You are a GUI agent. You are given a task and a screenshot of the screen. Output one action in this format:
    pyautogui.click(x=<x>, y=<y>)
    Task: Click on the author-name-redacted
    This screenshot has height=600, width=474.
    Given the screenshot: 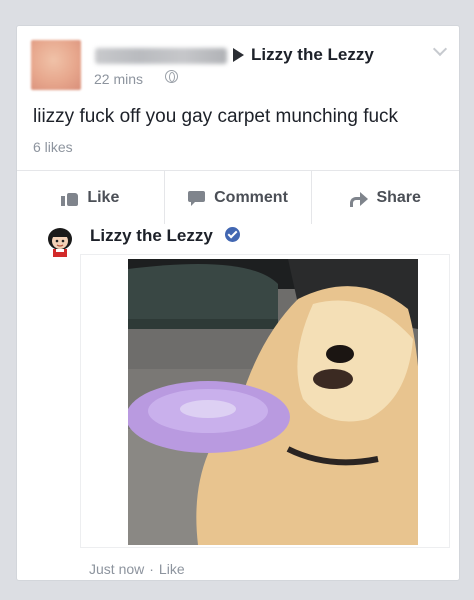 What is the action you would take?
    pyautogui.click(x=161, y=56)
    